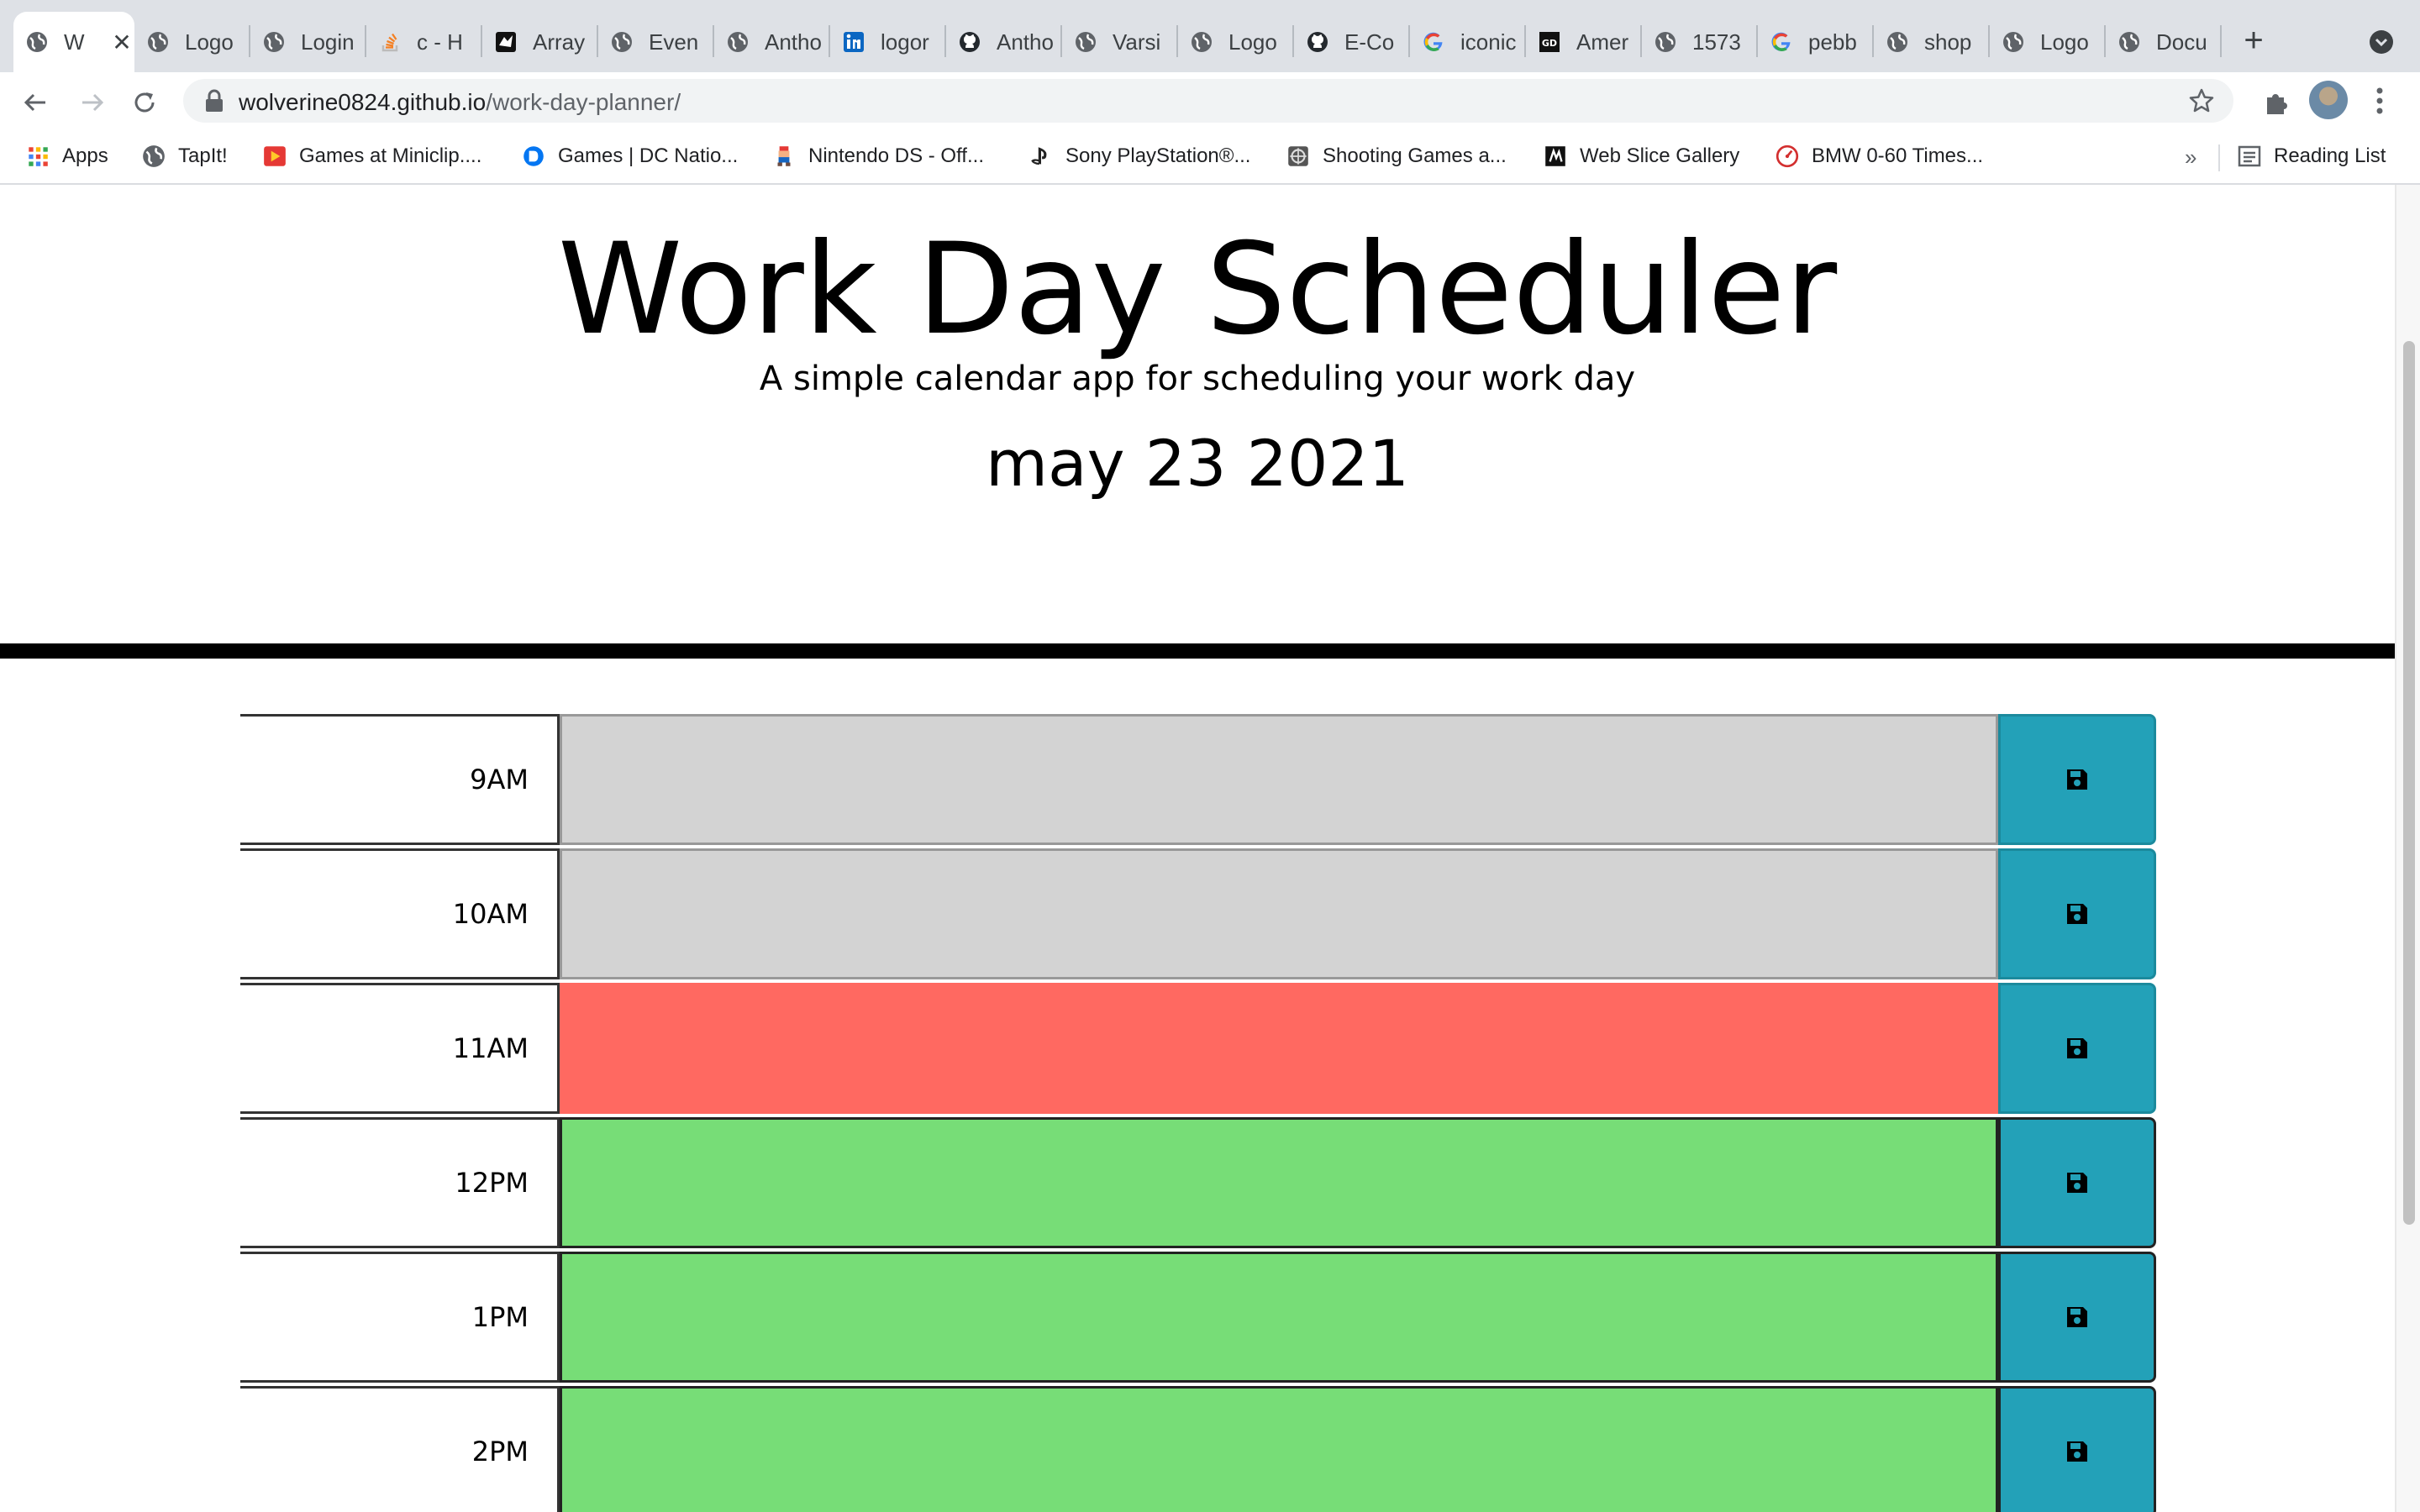 Image resolution: width=2420 pixels, height=1512 pixels. Describe the element at coordinates (210, 42) in the screenshot. I see `tab-title: Logo` at that location.